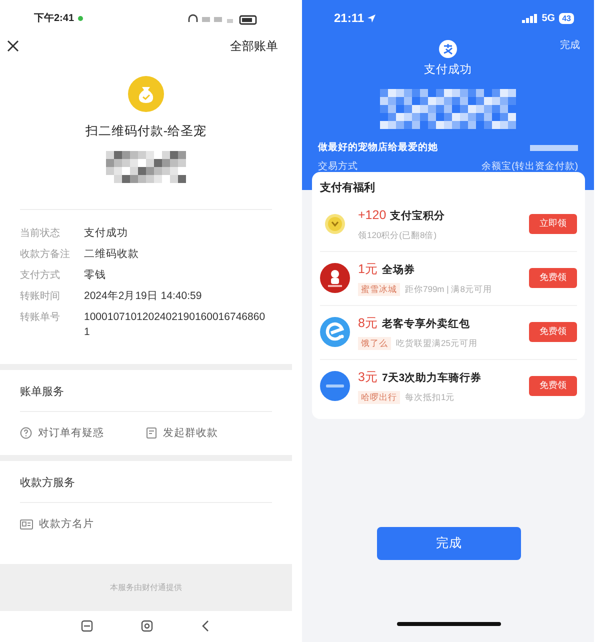 This screenshot has height=642, width=600. What do you see at coordinates (553, 224) in the screenshot?
I see `claim-button: 立即领` at bounding box center [553, 224].